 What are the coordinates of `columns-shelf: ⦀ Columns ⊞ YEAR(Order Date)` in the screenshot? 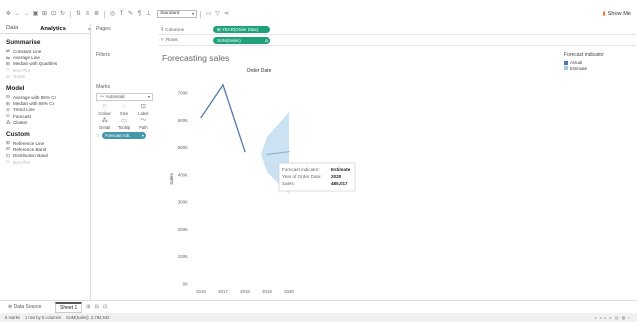 It's located at (397, 30).